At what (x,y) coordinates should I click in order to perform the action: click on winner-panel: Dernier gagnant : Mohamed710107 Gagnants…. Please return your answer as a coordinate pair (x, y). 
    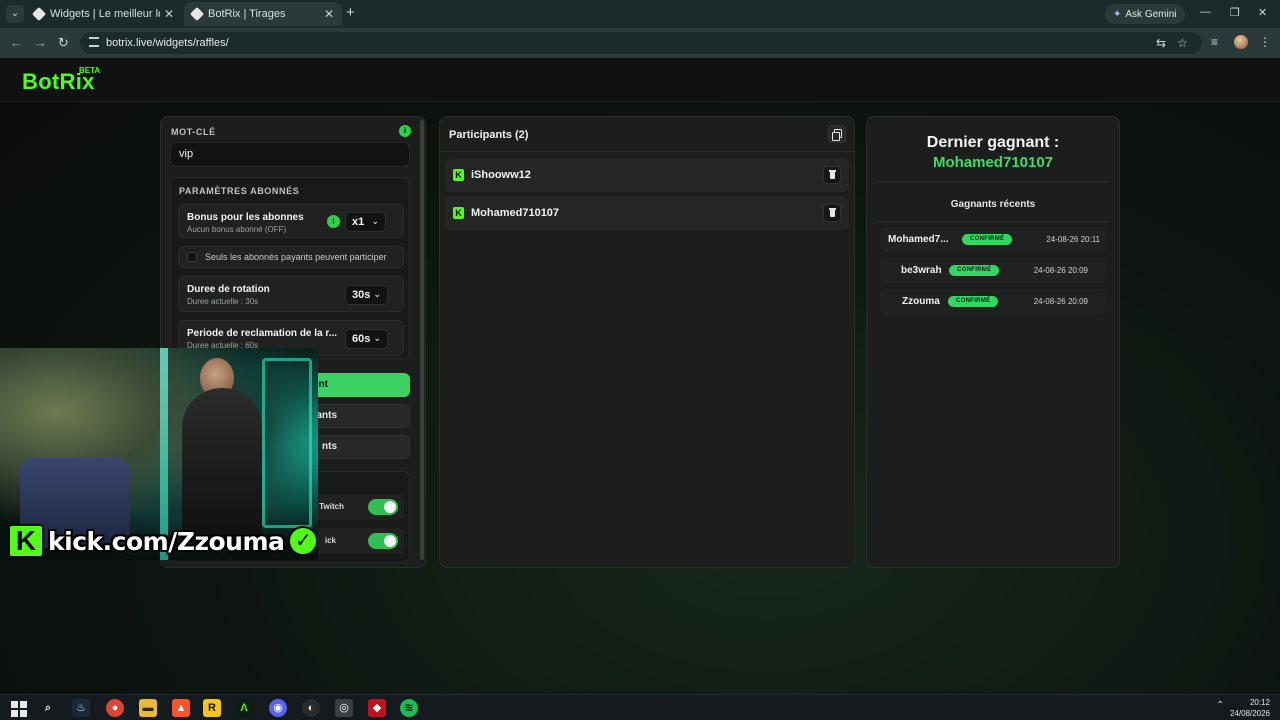
    Looking at the image, I should click on (993, 342).